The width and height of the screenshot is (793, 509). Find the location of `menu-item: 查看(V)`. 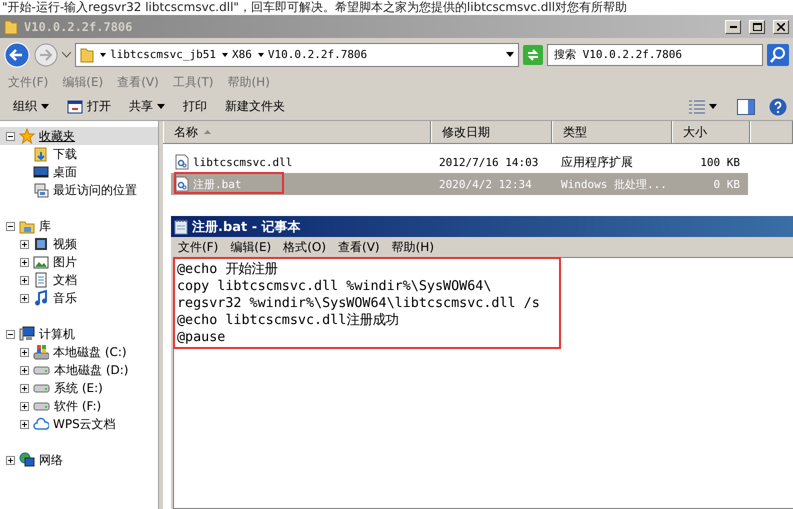

menu-item: 查看(V) is located at coordinates (359, 247).